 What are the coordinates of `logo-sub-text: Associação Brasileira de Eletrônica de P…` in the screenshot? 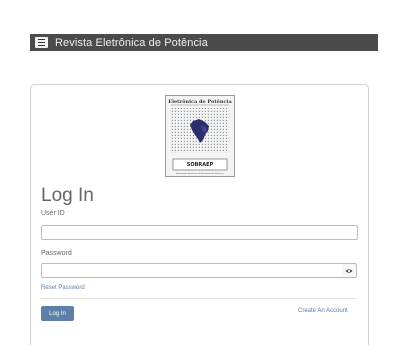 It's located at (200, 173).